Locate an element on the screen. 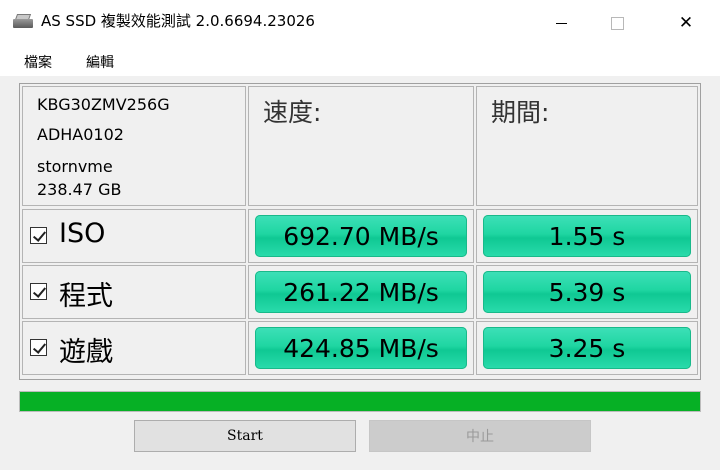  speed-value: 261.22 MB/s is located at coordinates (361, 292).